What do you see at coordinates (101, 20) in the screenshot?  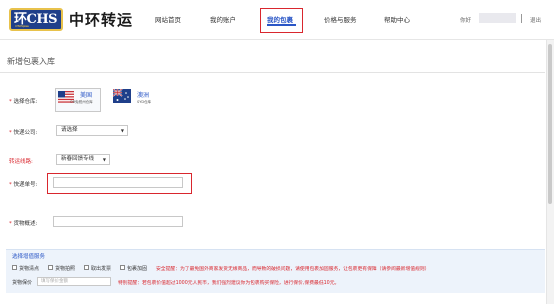 I see `logo-title: 中环转运` at bounding box center [101, 20].